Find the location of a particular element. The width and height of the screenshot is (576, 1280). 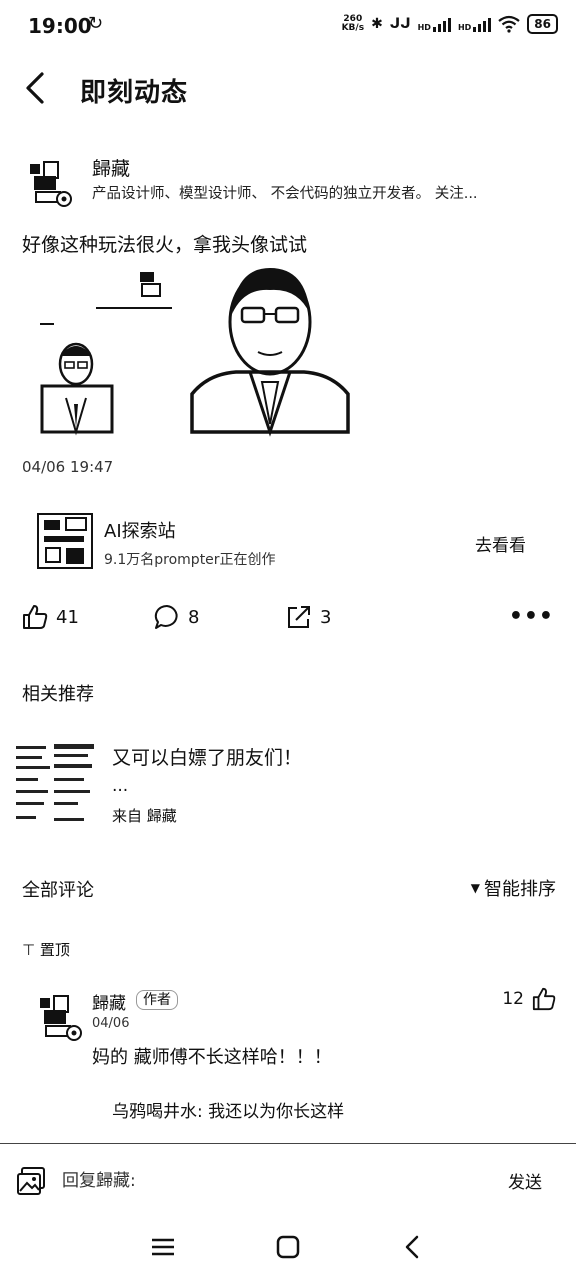

status-icons: 260 KB/s ✱ ᒍᒍ HD HD 86 is located at coordinates (450, 24).